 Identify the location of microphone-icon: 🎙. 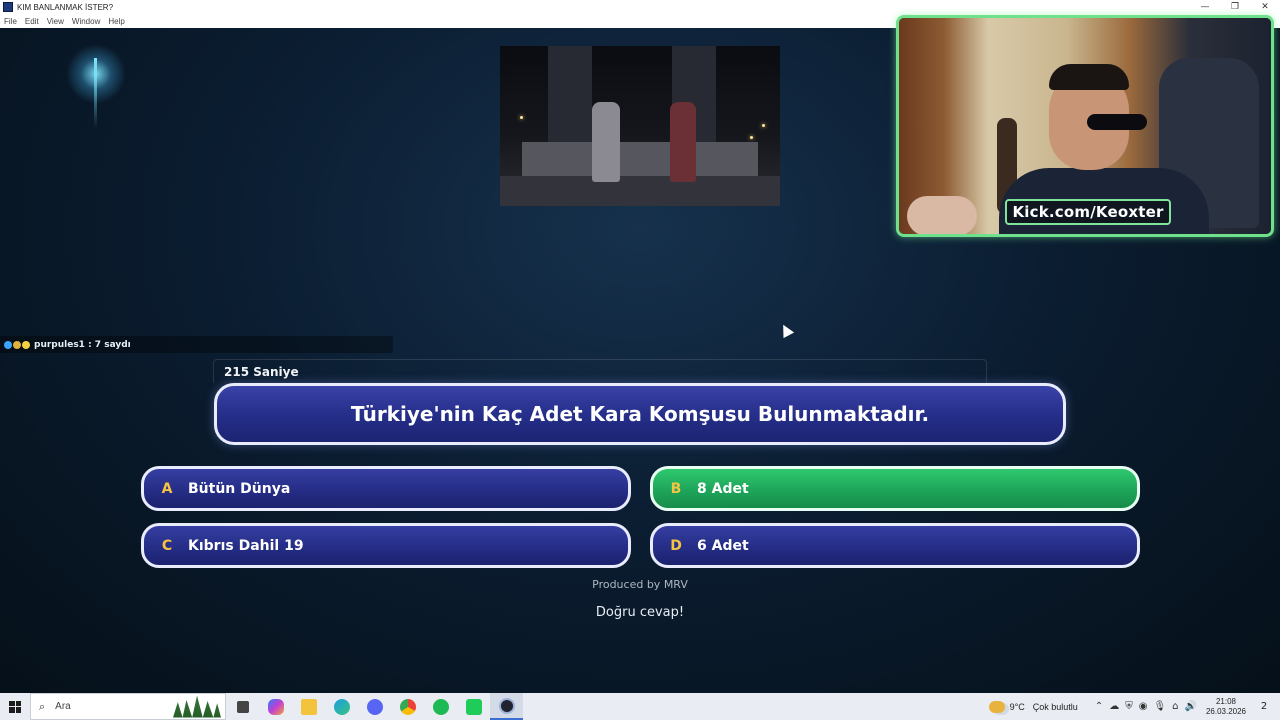
(1159, 706).